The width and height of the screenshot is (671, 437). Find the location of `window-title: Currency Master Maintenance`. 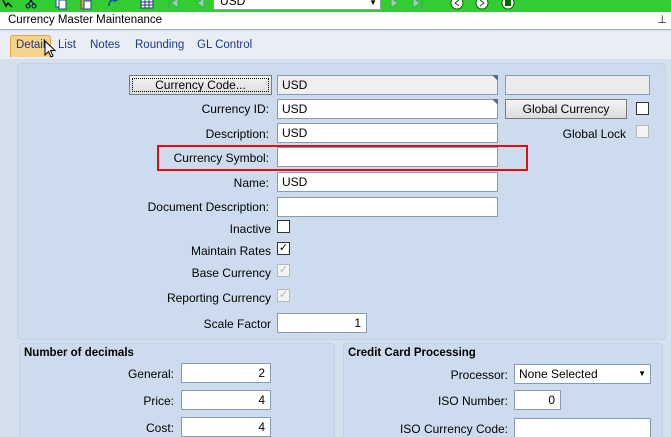

window-title: Currency Master Maintenance is located at coordinates (85, 20).